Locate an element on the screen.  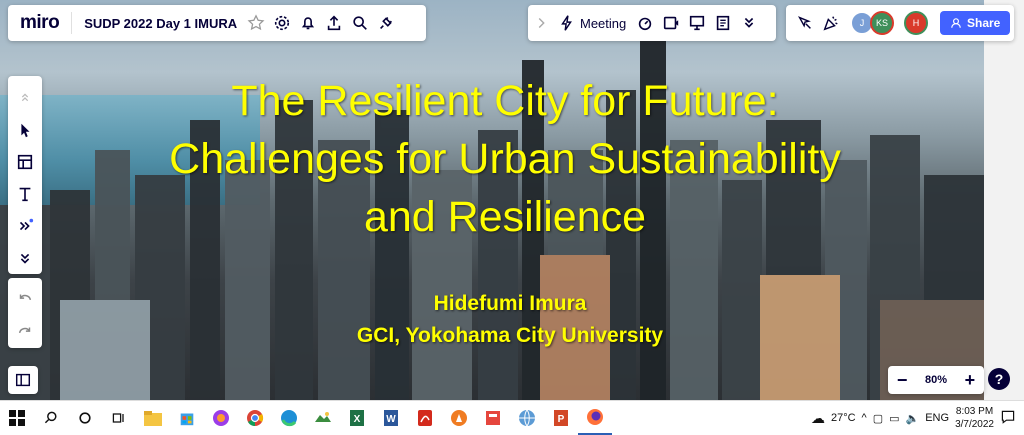
collaborator-avatars: J KS is located at coordinates (872, 23).